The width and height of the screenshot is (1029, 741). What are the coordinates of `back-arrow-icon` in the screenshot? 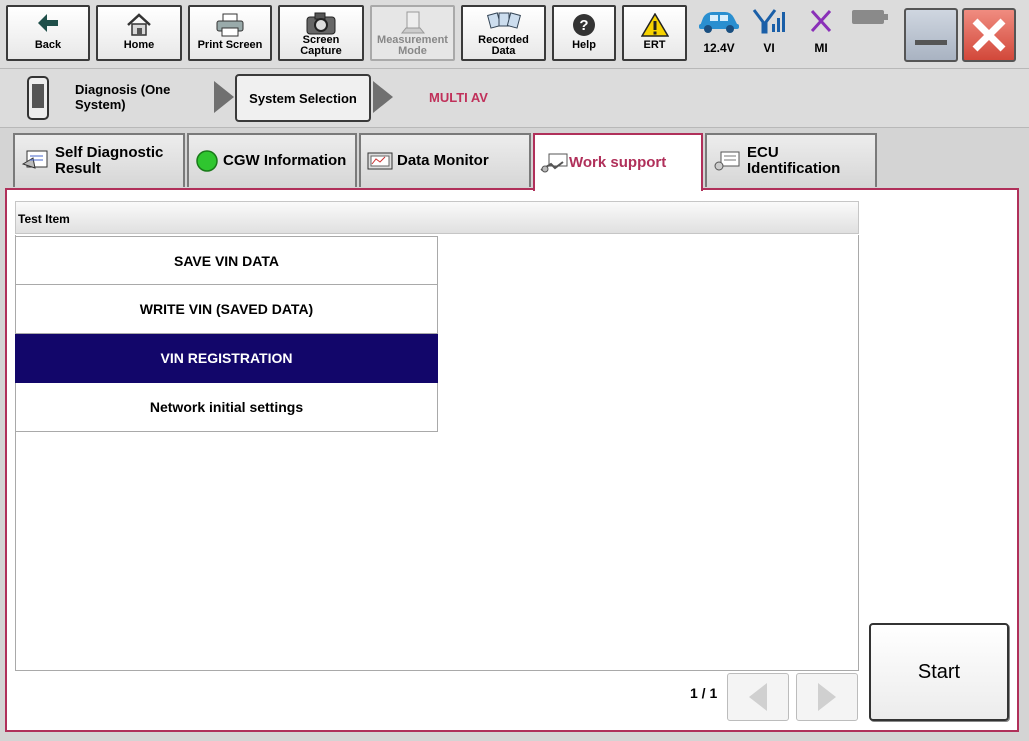 It's located at (48, 23).